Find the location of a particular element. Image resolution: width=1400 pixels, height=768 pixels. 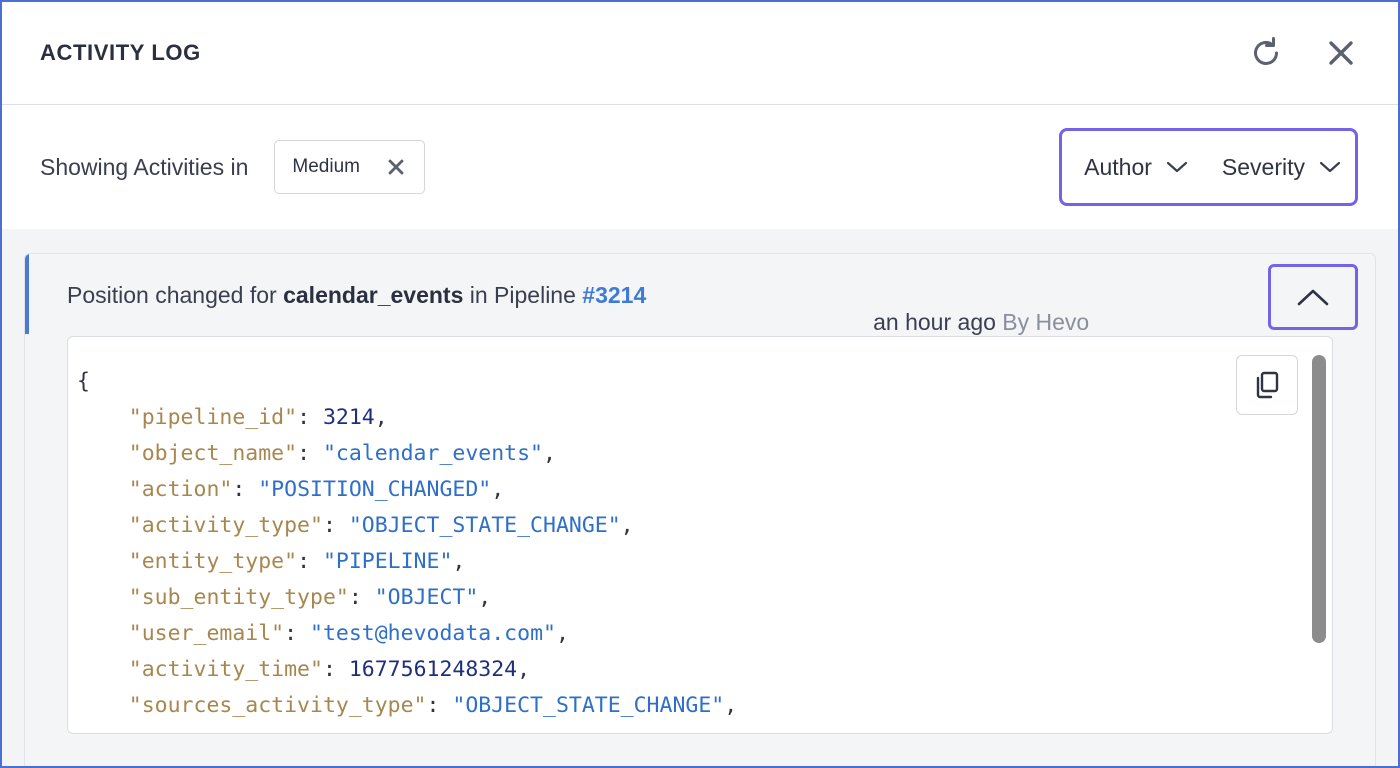

severity-dropdown-label: Severity is located at coordinates (1263, 166).